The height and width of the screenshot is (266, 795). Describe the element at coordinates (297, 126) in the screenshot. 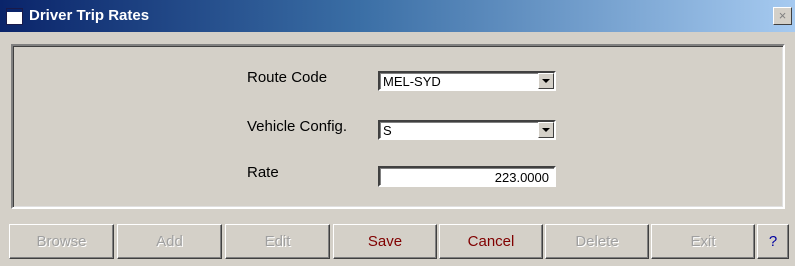

I see `vehicle-config-label: Vehicle Config.` at that location.